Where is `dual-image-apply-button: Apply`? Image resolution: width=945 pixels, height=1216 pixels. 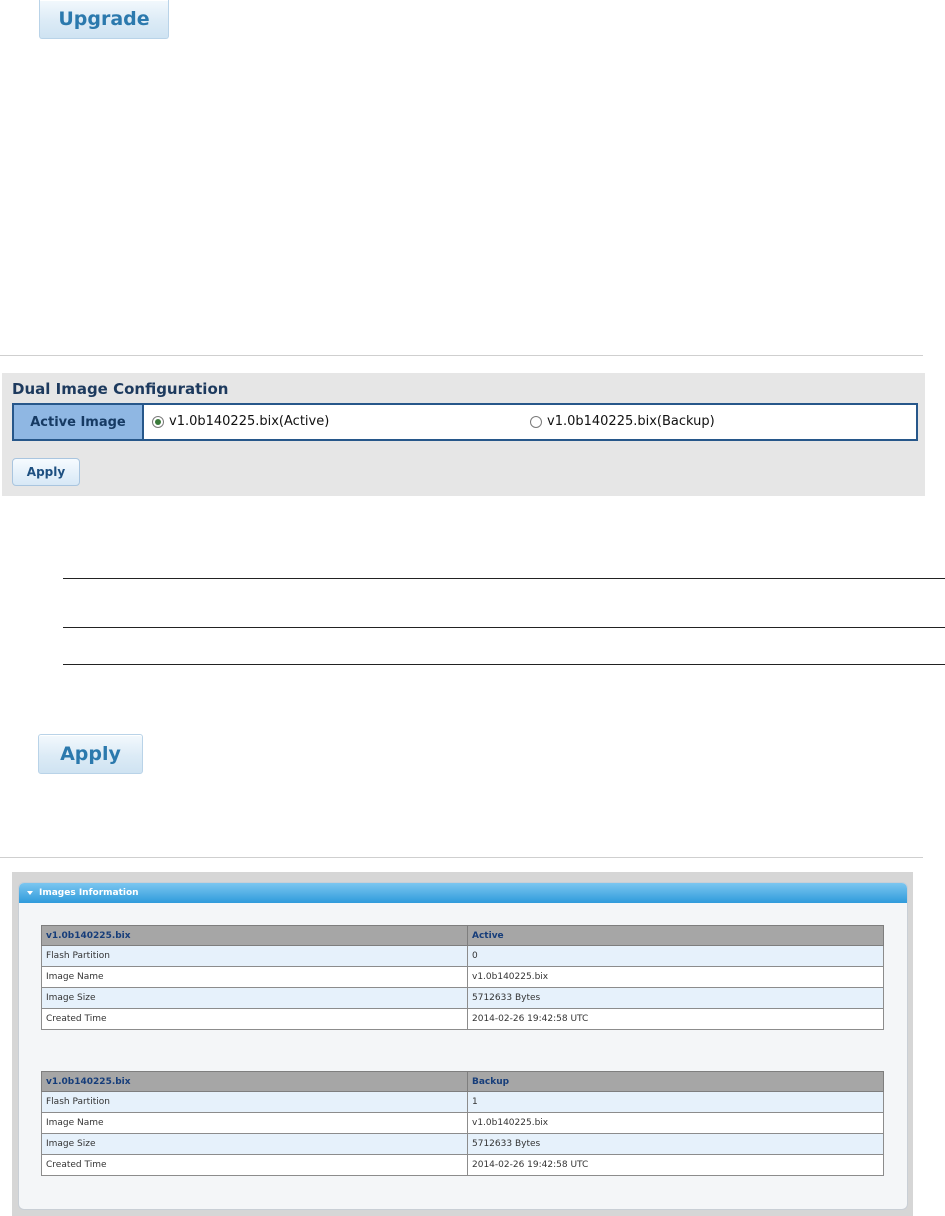 dual-image-apply-button: Apply is located at coordinates (46, 472).